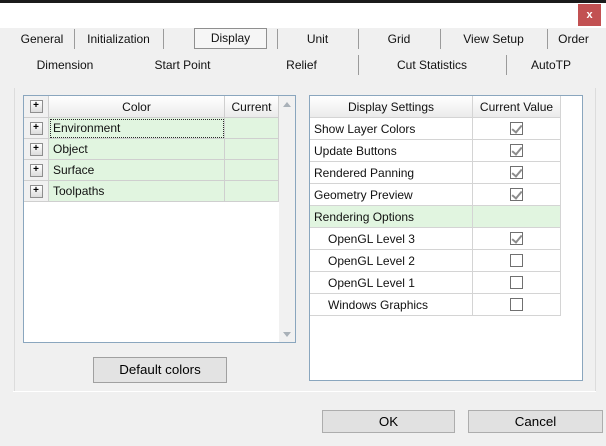 The width and height of the screenshot is (606, 446). What do you see at coordinates (391, 261) in the screenshot?
I see `setting-label: OpenGL Level 2` at bounding box center [391, 261].